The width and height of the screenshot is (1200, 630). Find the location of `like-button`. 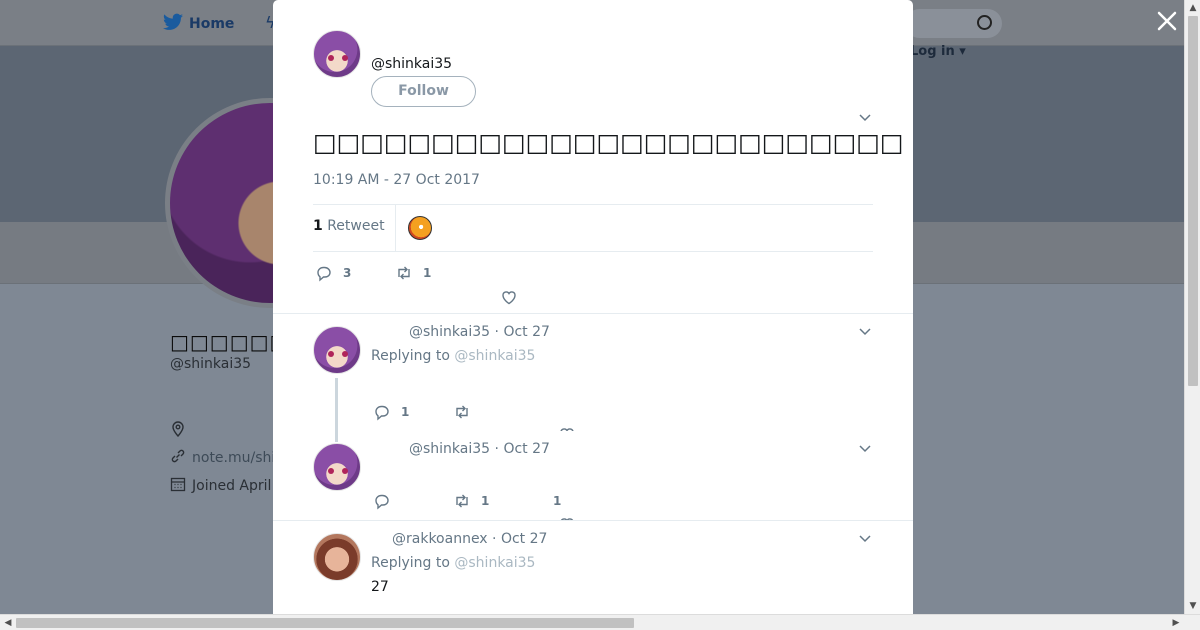

like-button is located at coordinates (514, 297).